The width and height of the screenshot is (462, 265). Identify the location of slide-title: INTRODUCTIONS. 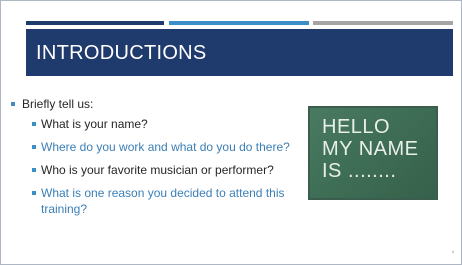
(121, 53).